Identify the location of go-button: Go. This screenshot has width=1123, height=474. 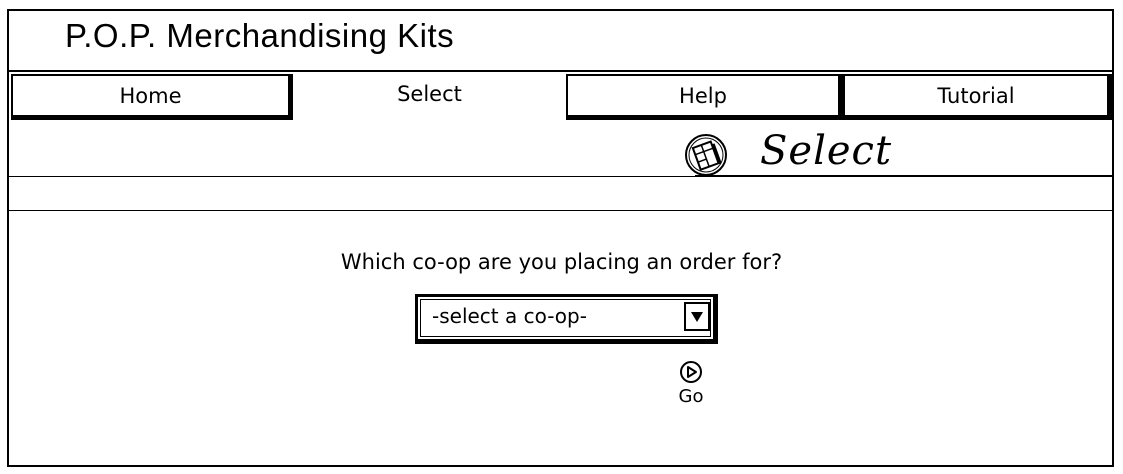
(691, 383).